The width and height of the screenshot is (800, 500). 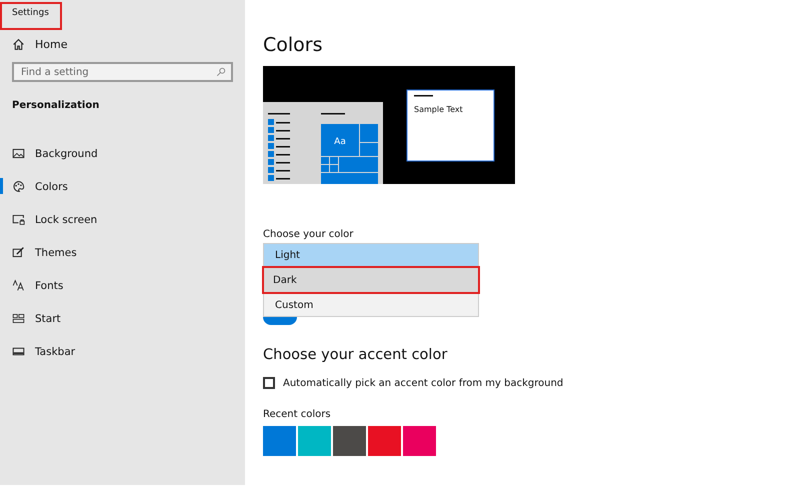 What do you see at coordinates (371, 305) in the screenshot?
I see `dropdown-option: Custom` at bounding box center [371, 305].